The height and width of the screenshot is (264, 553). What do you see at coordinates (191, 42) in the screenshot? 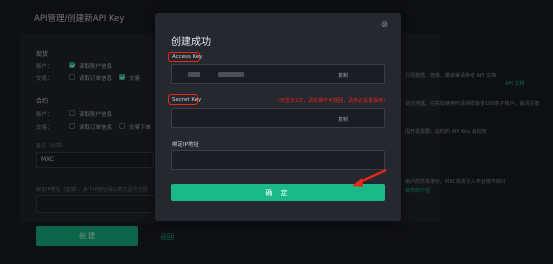
I see `modal-title: 创建成功` at bounding box center [191, 42].